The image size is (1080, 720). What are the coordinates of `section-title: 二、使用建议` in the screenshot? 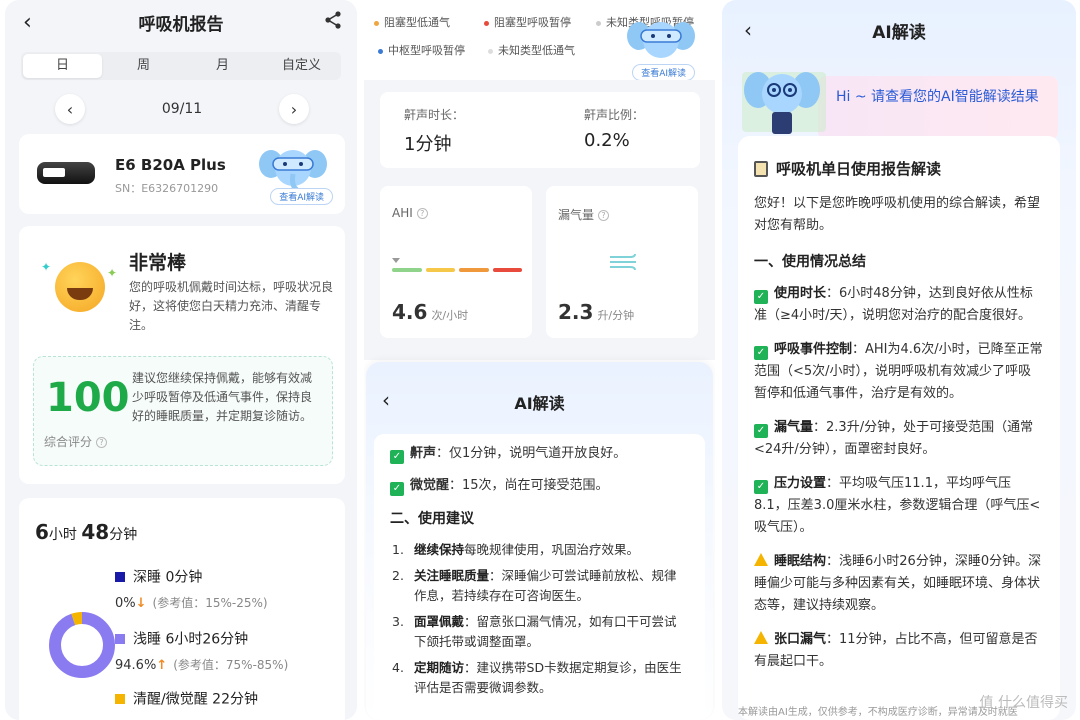 It's located at (432, 519).